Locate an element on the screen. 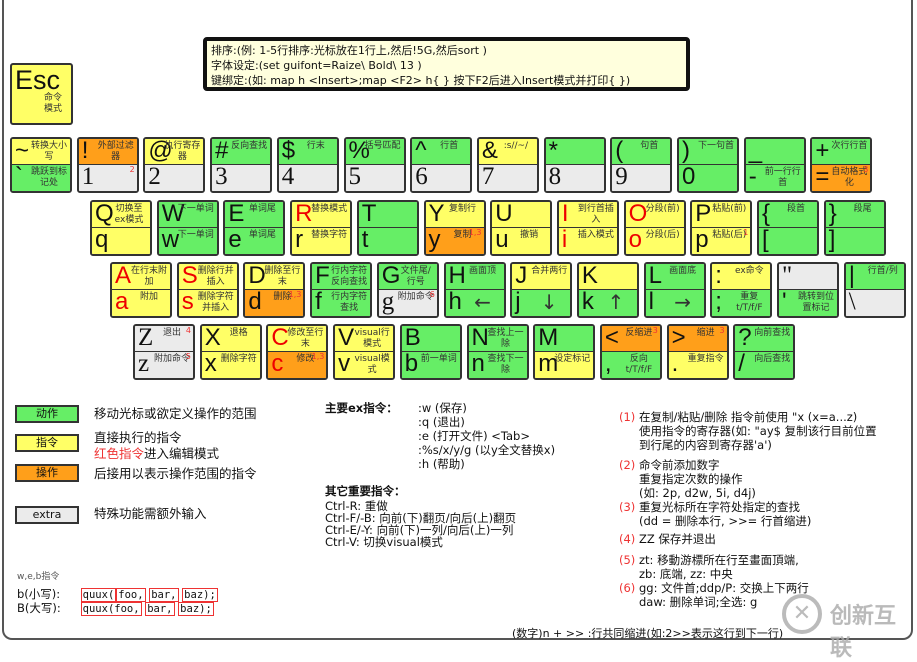 This screenshot has height=662, width=917. key-symbol: + 次行行首 = 自动格式化 3 is located at coordinates (841, 165).